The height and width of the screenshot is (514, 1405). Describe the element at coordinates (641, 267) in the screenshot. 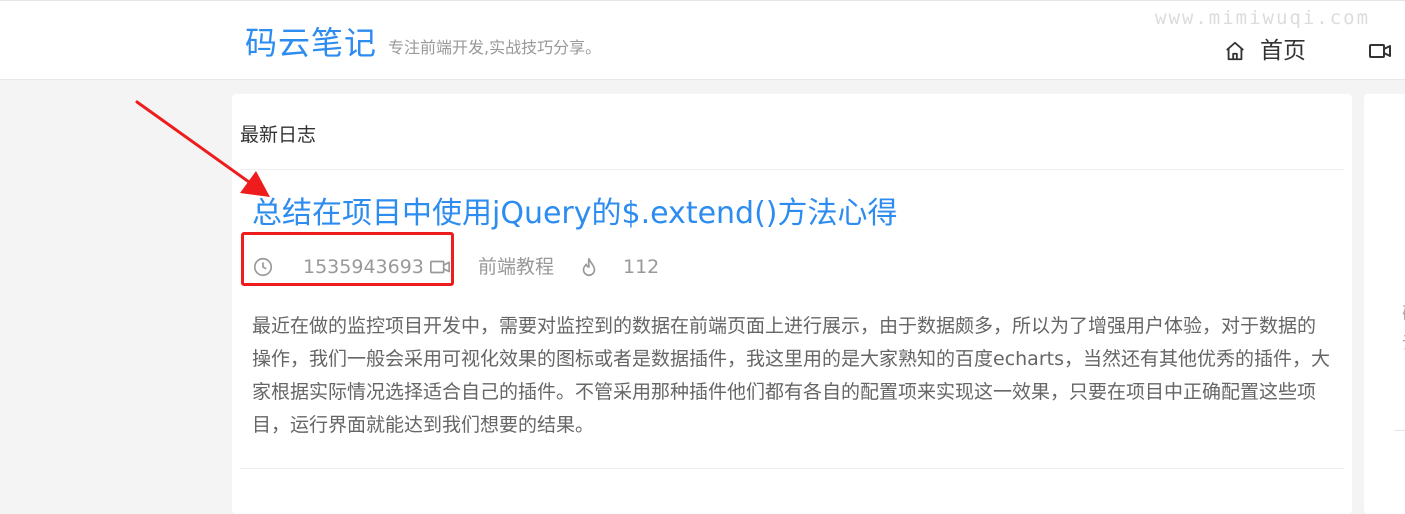

I see `post-views: 112` at that location.